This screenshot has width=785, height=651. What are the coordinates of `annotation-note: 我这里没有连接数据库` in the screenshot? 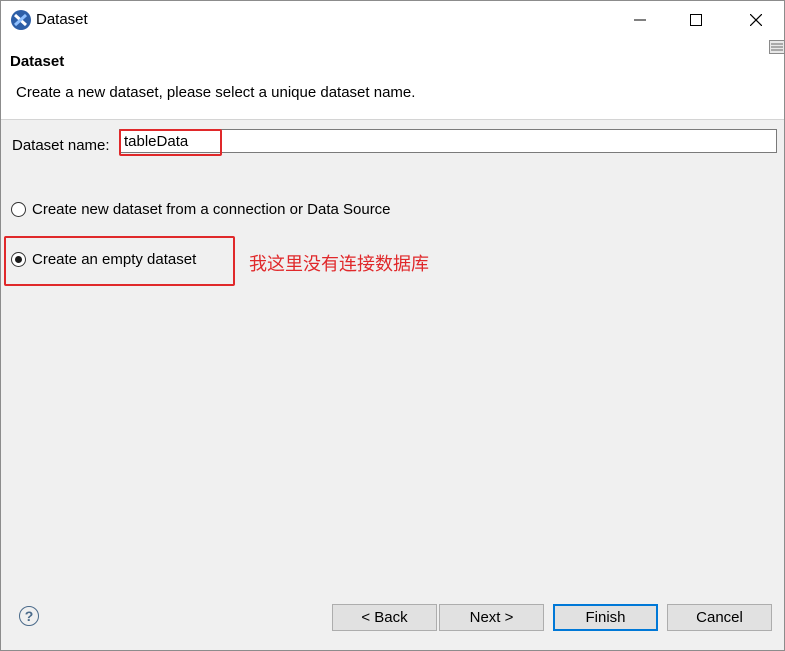 It's located at (339, 264).